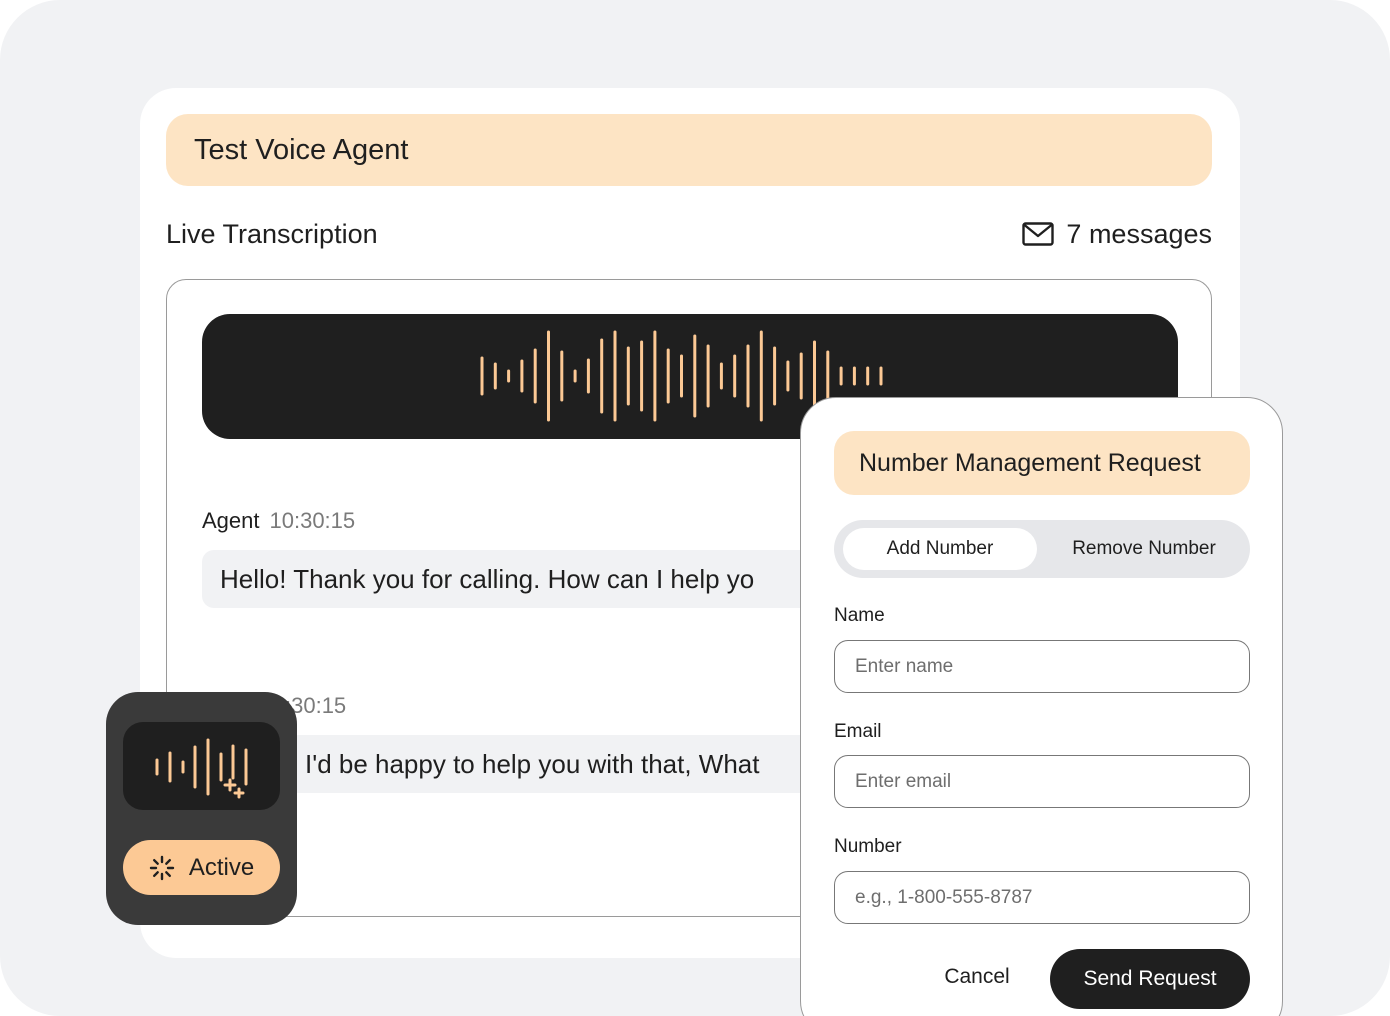  What do you see at coordinates (221, 867) in the screenshot?
I see `status-label: Active` at bounding box center [221, 867].